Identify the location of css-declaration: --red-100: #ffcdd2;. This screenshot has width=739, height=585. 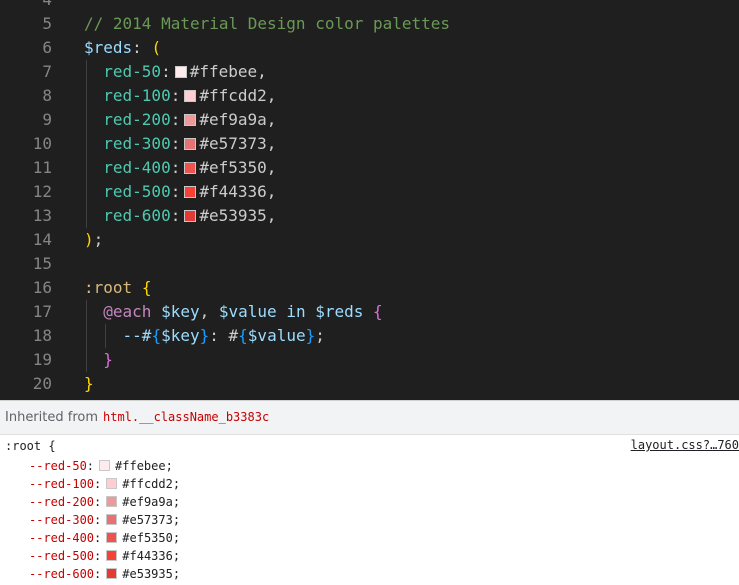
(104, 484).